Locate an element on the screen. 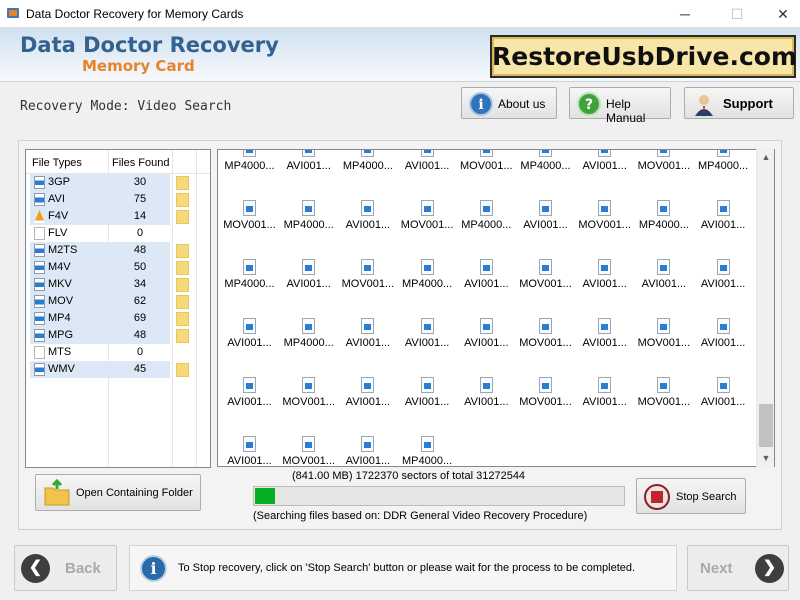 The width and height of the screenshot is (800, 600). file-type-row: MPG 48 is located at coordinates (118, 335).